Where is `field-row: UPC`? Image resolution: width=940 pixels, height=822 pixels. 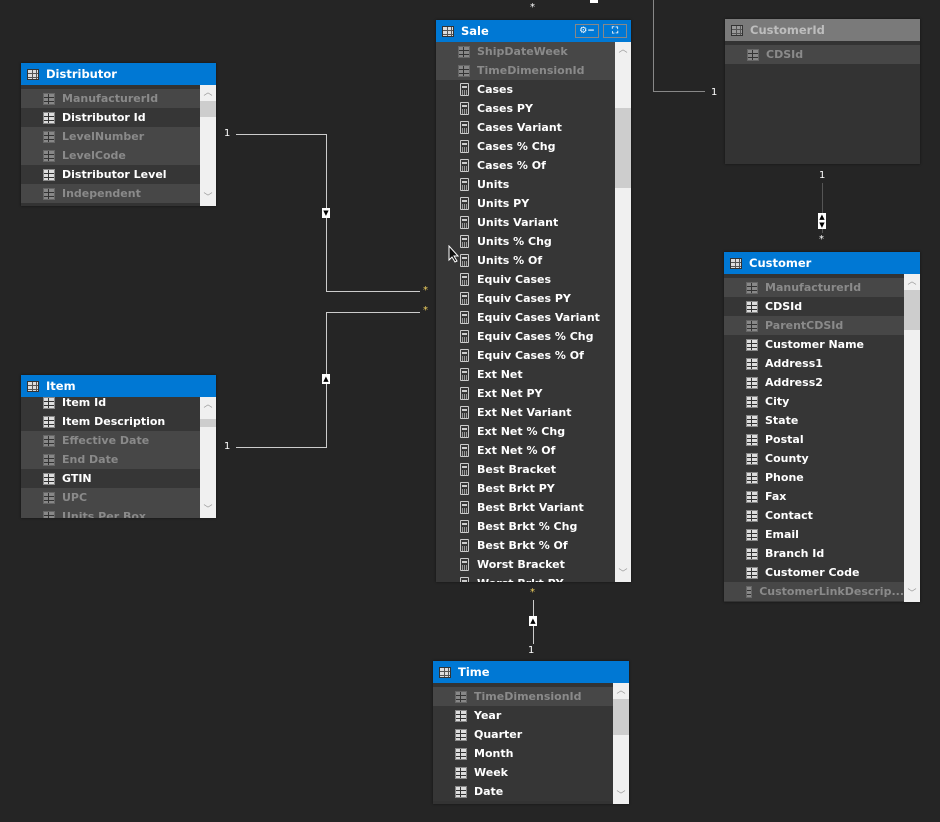 field-row: UPC is located at coordinates (110, 497).